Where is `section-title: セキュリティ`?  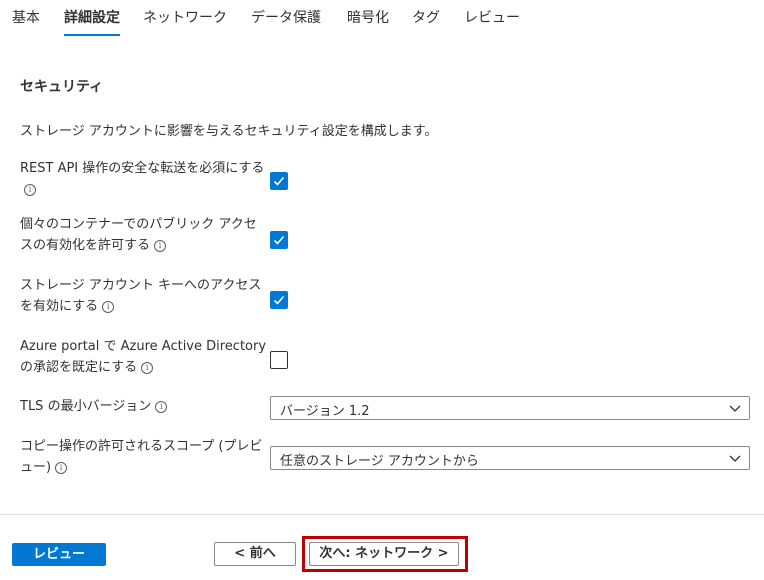
section-title: セキュリティ is located at coordinates (62, 87).